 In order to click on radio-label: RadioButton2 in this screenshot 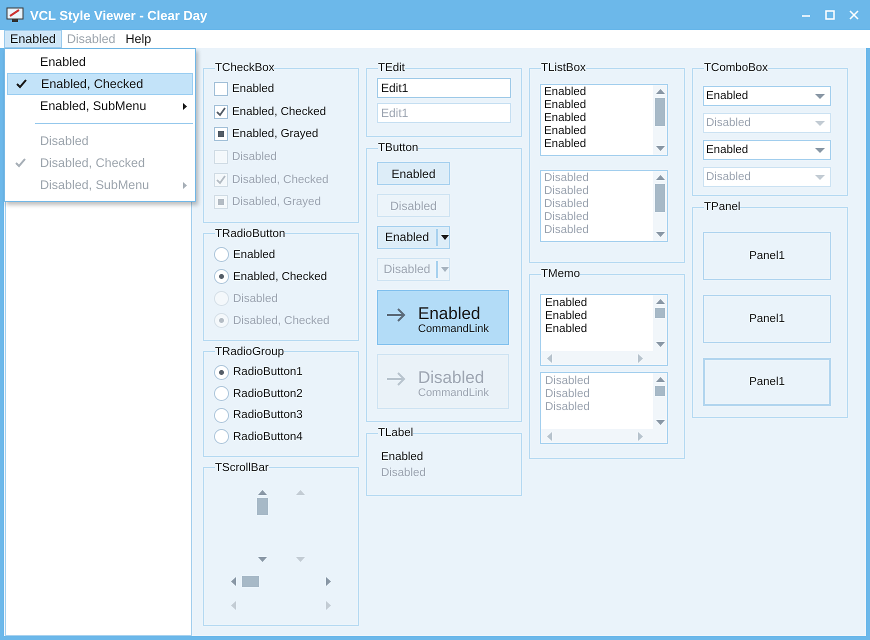, I will do `click(268, 394)`.